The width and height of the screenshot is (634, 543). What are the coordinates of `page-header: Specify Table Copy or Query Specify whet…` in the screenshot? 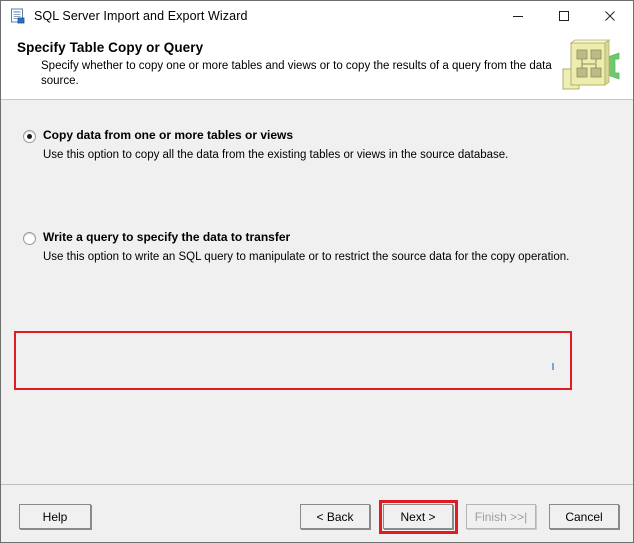 It's located at (317, 65).